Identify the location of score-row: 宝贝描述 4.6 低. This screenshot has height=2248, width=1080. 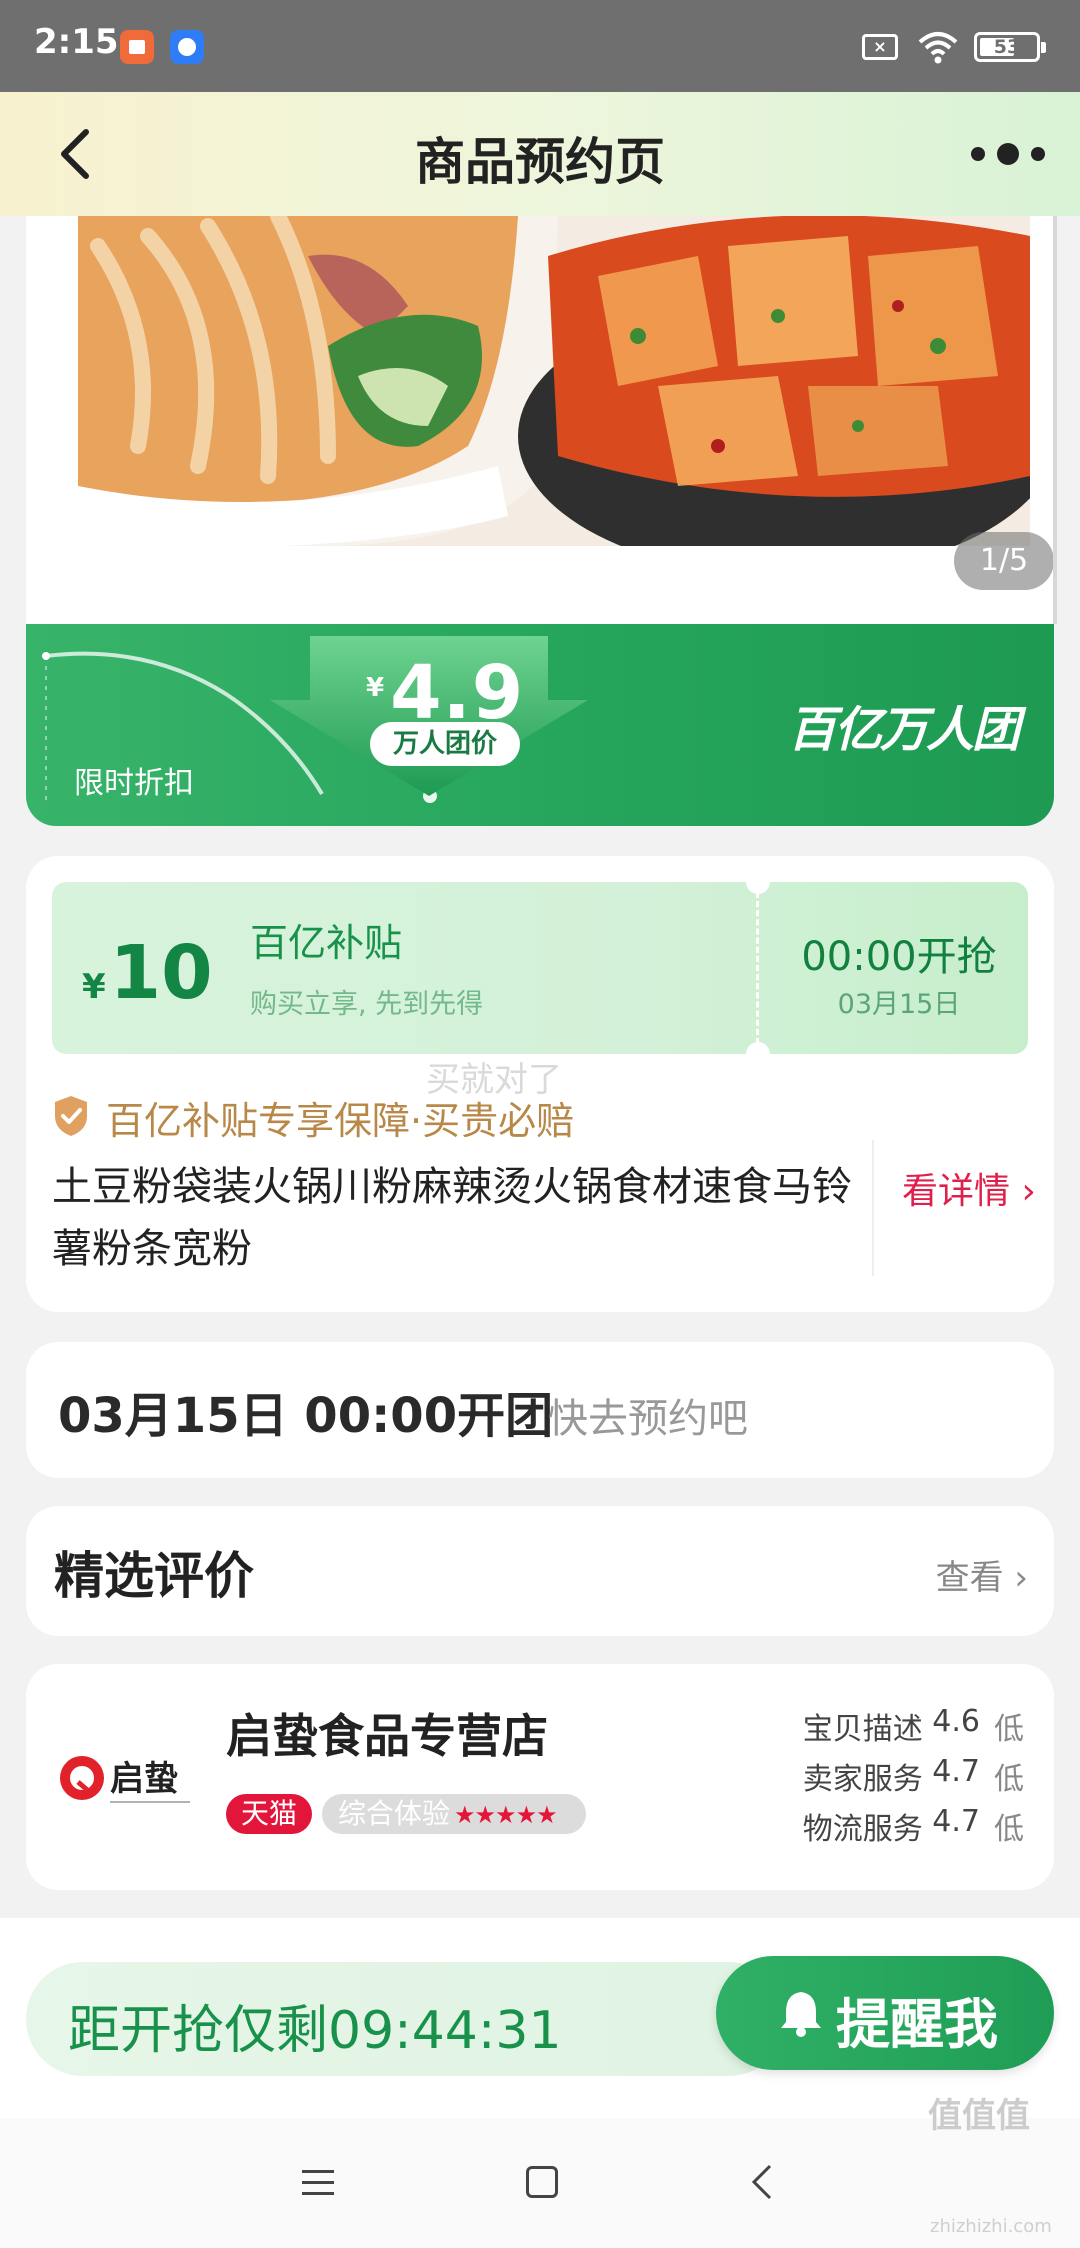
(899, 1729).